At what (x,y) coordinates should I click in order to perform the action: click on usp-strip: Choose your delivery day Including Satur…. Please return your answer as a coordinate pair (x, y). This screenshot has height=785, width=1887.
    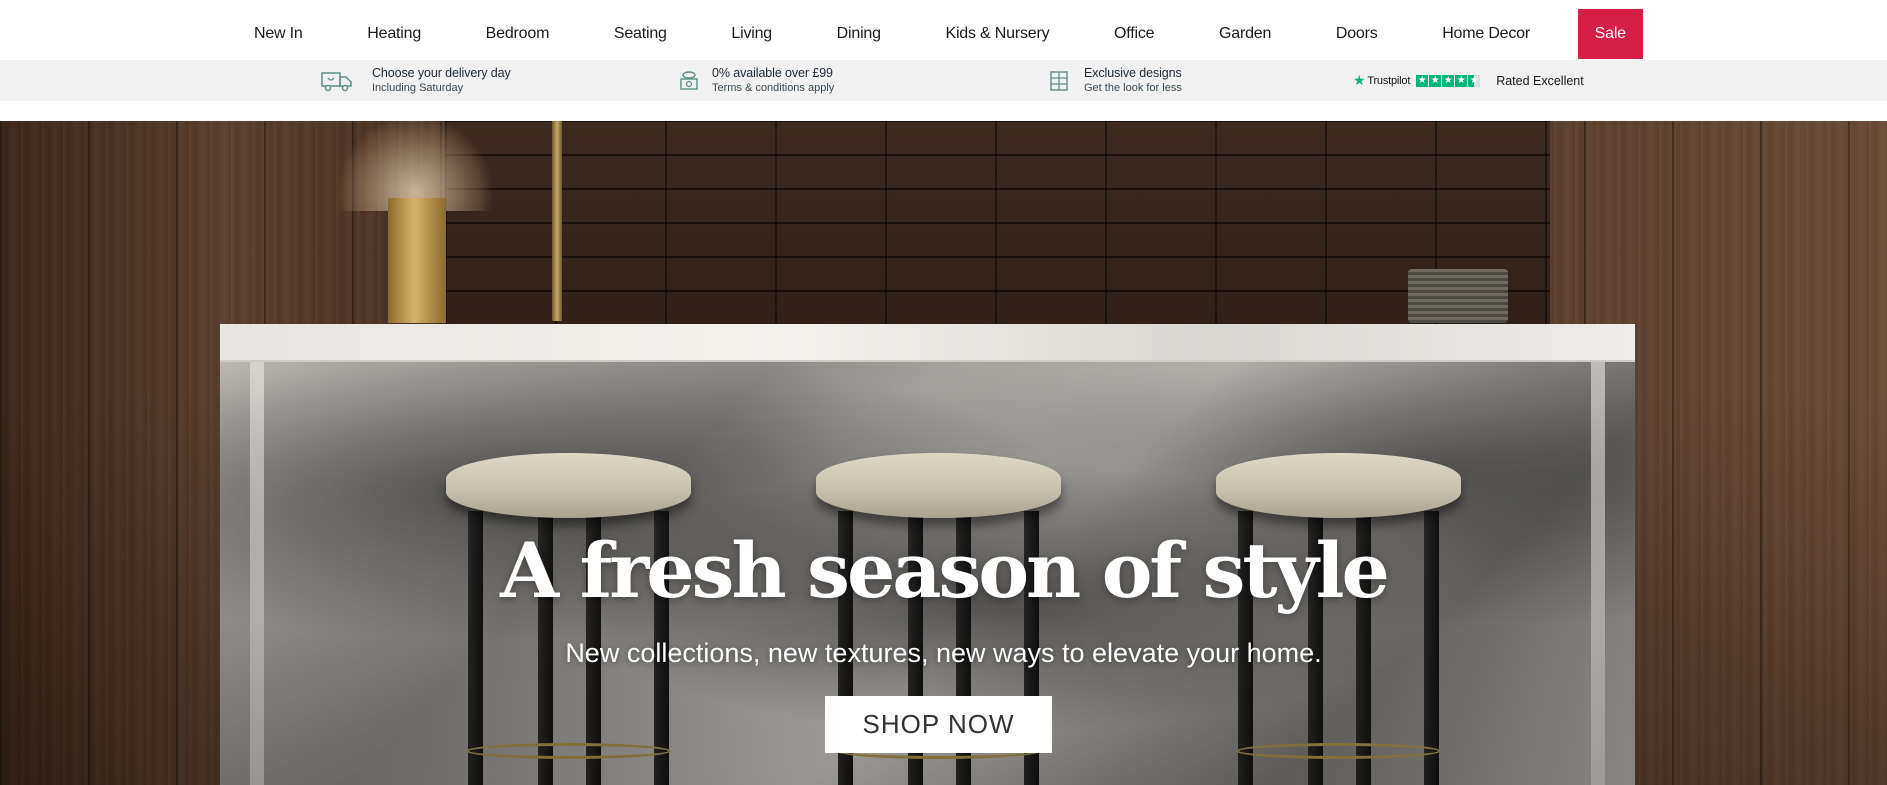
    Looking at the image, I should click on (943, 80).